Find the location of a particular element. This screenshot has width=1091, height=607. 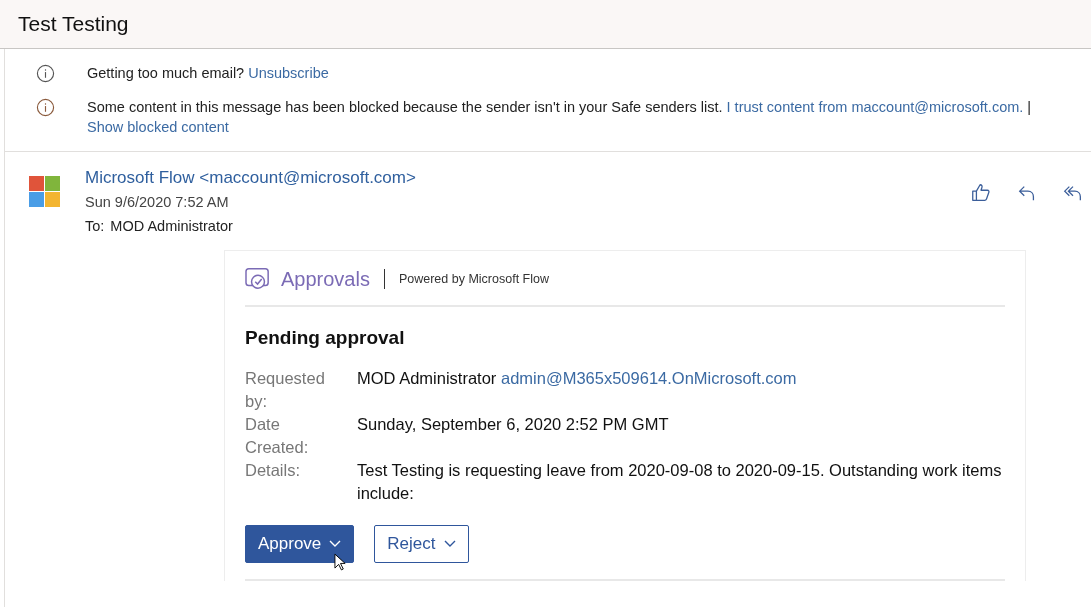

thumbs-up-icon is located at coordinates (981, 193).